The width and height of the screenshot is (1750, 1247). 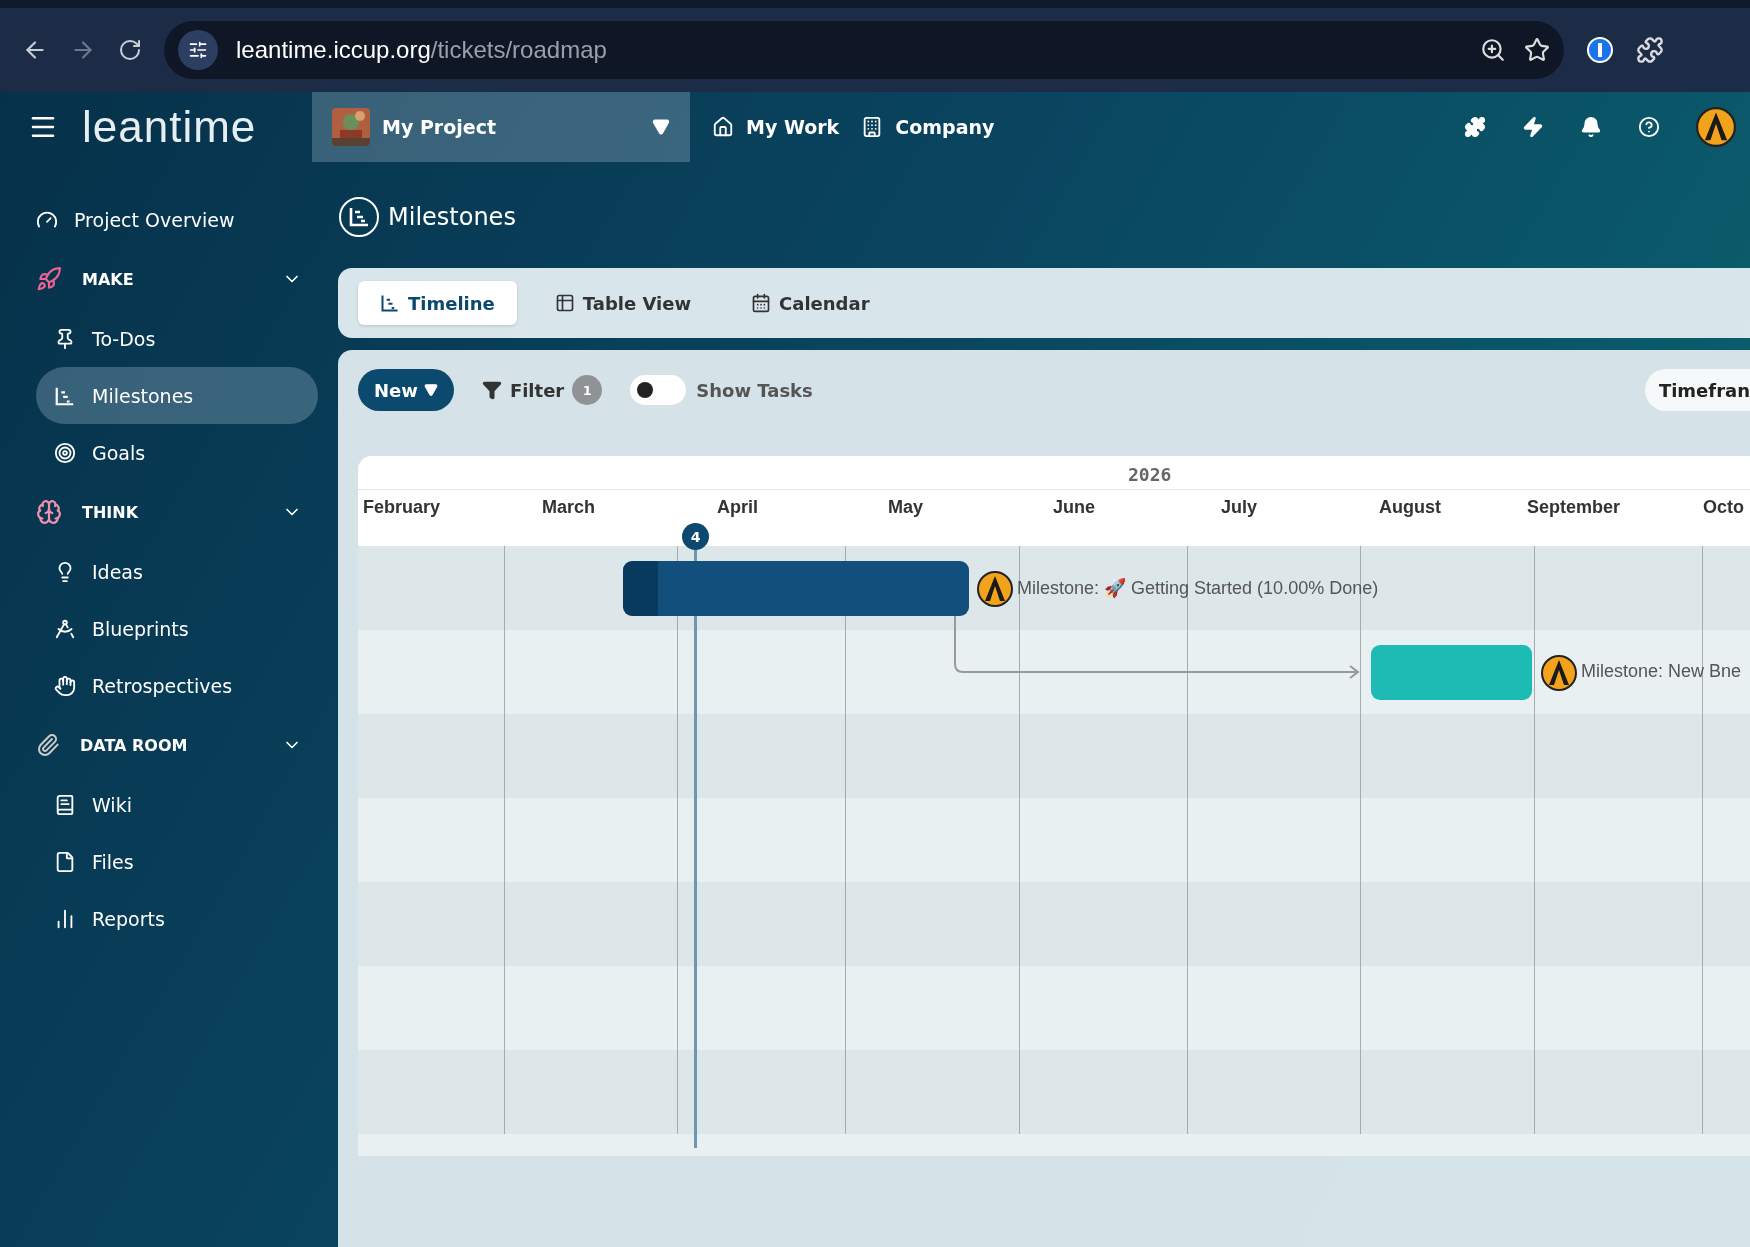 I want to click on new-button: New, so click(x=406, y=390).